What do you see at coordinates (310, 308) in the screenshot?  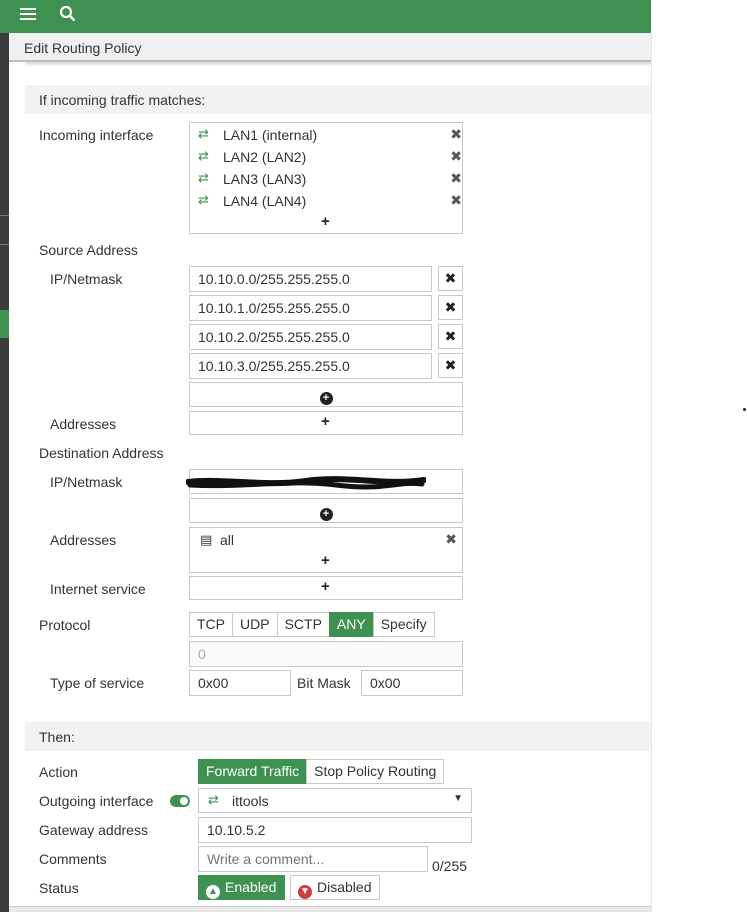 I see `source-ip-field: 10.10.1.0/255.255.255.0` at bounding box center [310, 308].